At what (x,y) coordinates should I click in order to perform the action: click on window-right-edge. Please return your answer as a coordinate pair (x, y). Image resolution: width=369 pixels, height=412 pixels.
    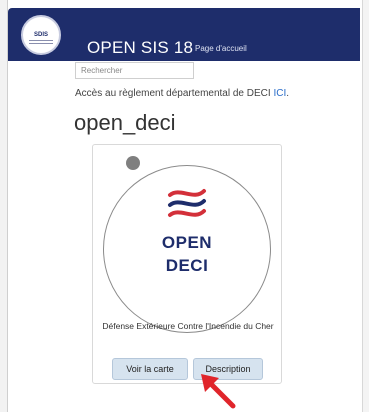
    Looking at the image, I should click on (365, 206).